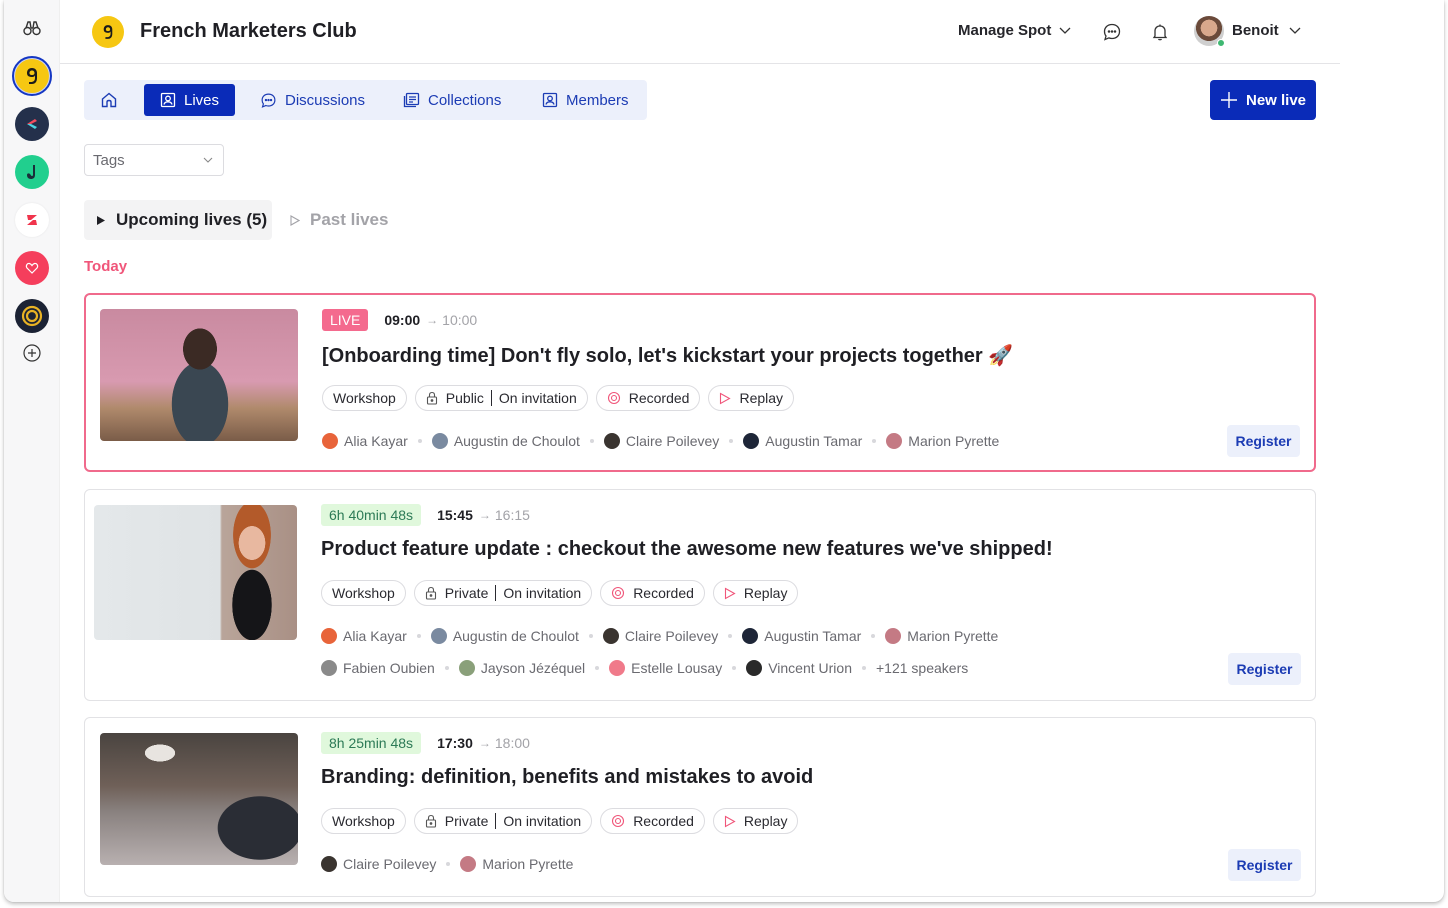  What do you see at coordinates (550, 100) in the screenshot?
I see `person-frame-icon` at bounding box center [550, 100].